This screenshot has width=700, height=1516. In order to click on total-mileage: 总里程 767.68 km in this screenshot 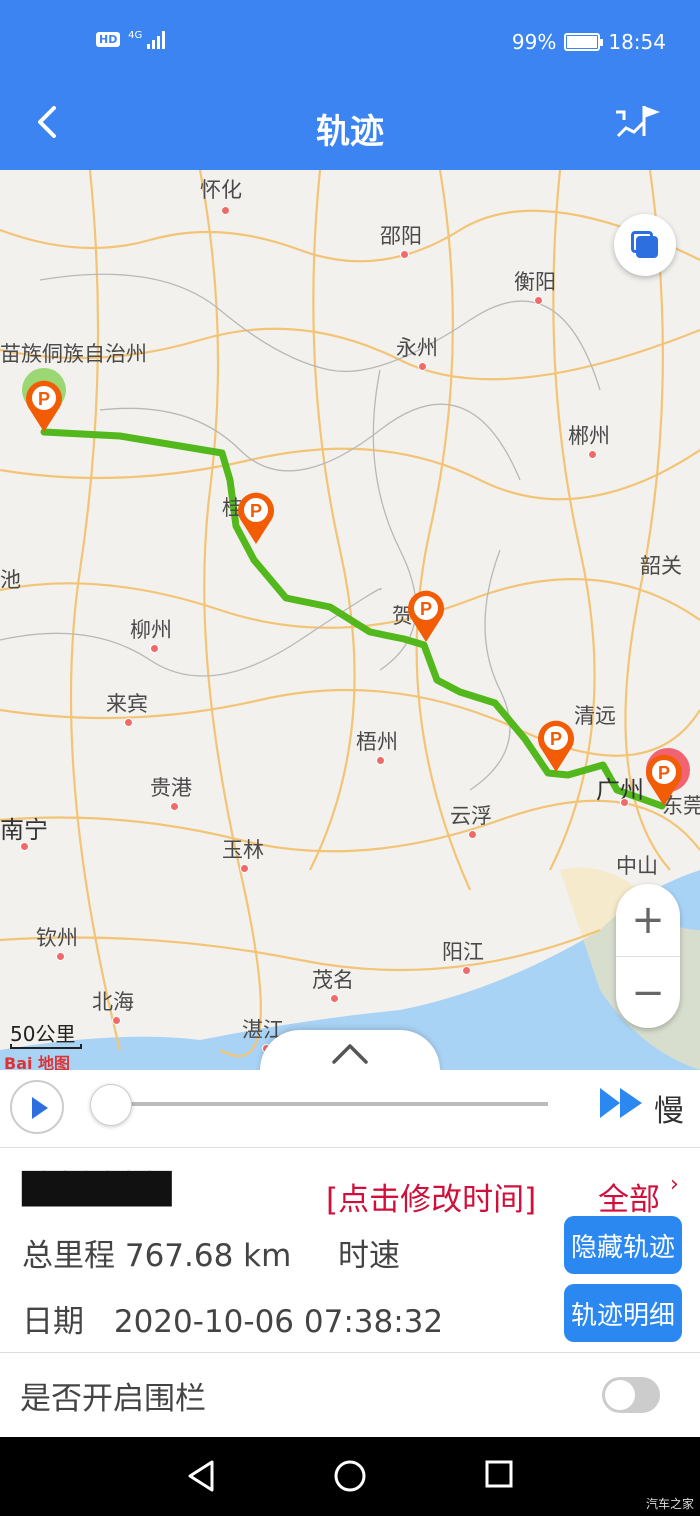, I will do `click(156, 1252)`.